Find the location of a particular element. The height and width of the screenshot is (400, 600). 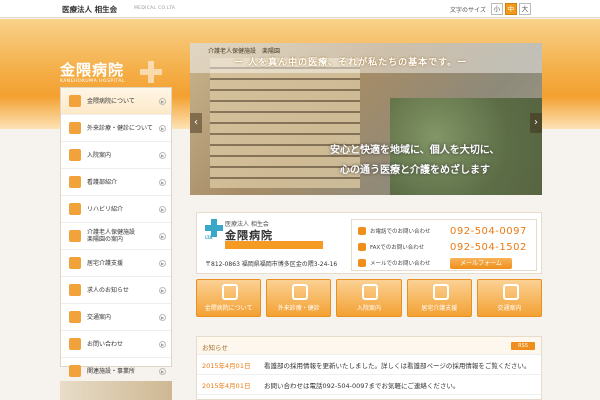

sidebar-item-label: お問い合わせ is located at coordinates (105, 344).